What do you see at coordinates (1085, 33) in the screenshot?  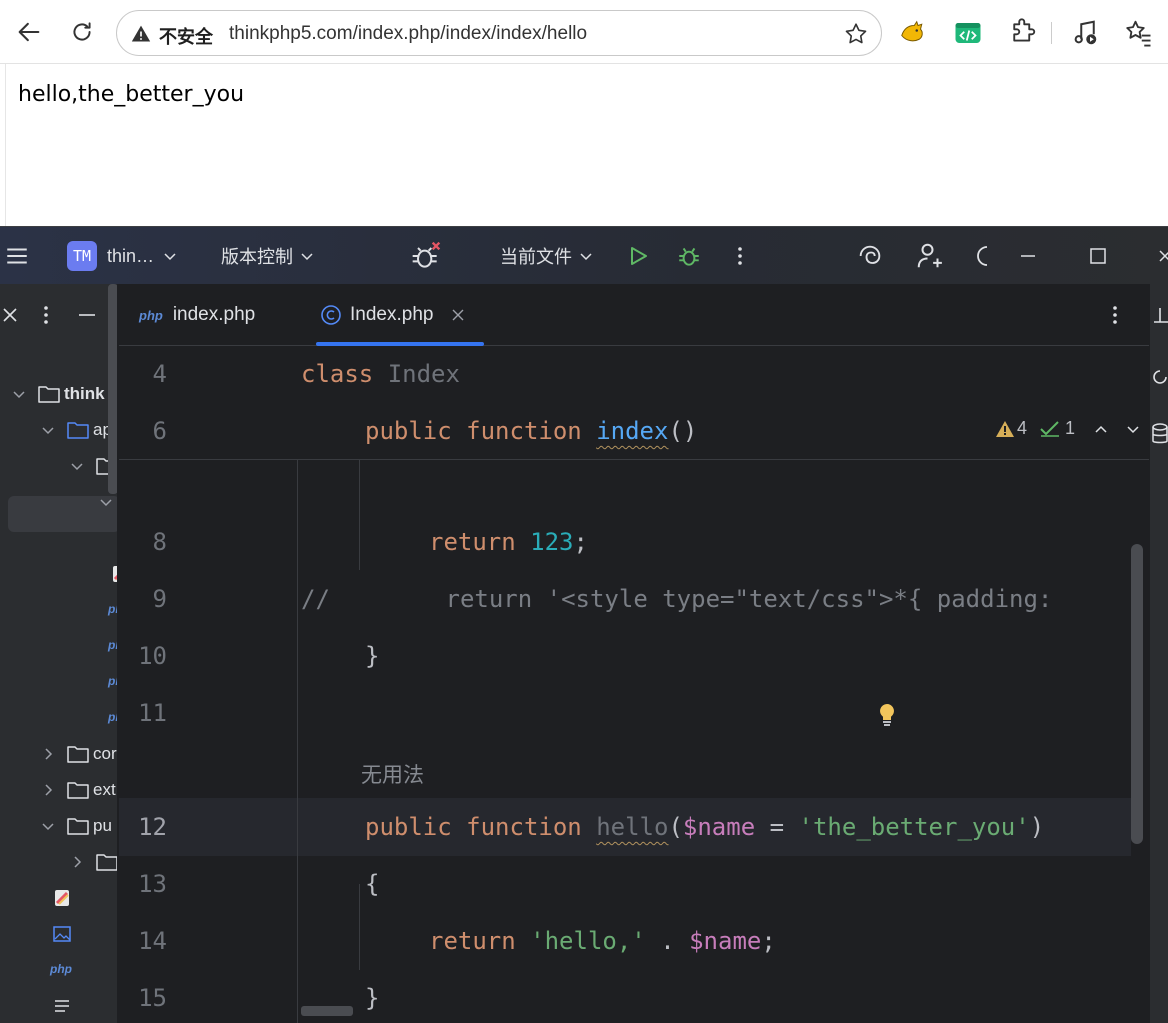 I see `media-control-icon` at bounding box center [1085, 33].